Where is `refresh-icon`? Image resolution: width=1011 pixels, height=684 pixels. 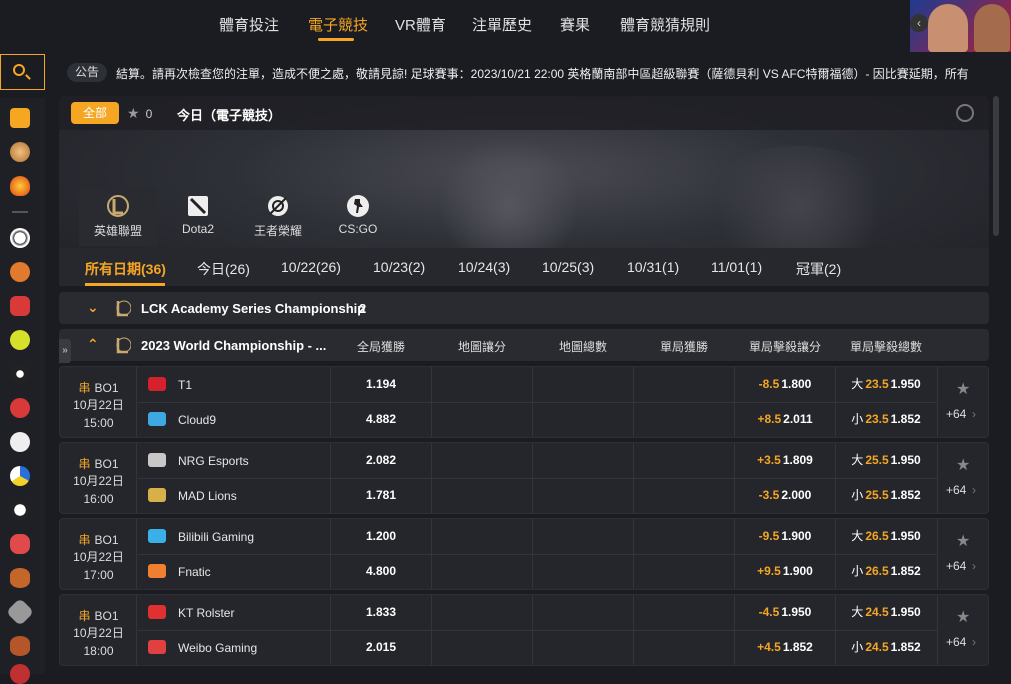
refresh-icon is located at coordinates (965, 113).